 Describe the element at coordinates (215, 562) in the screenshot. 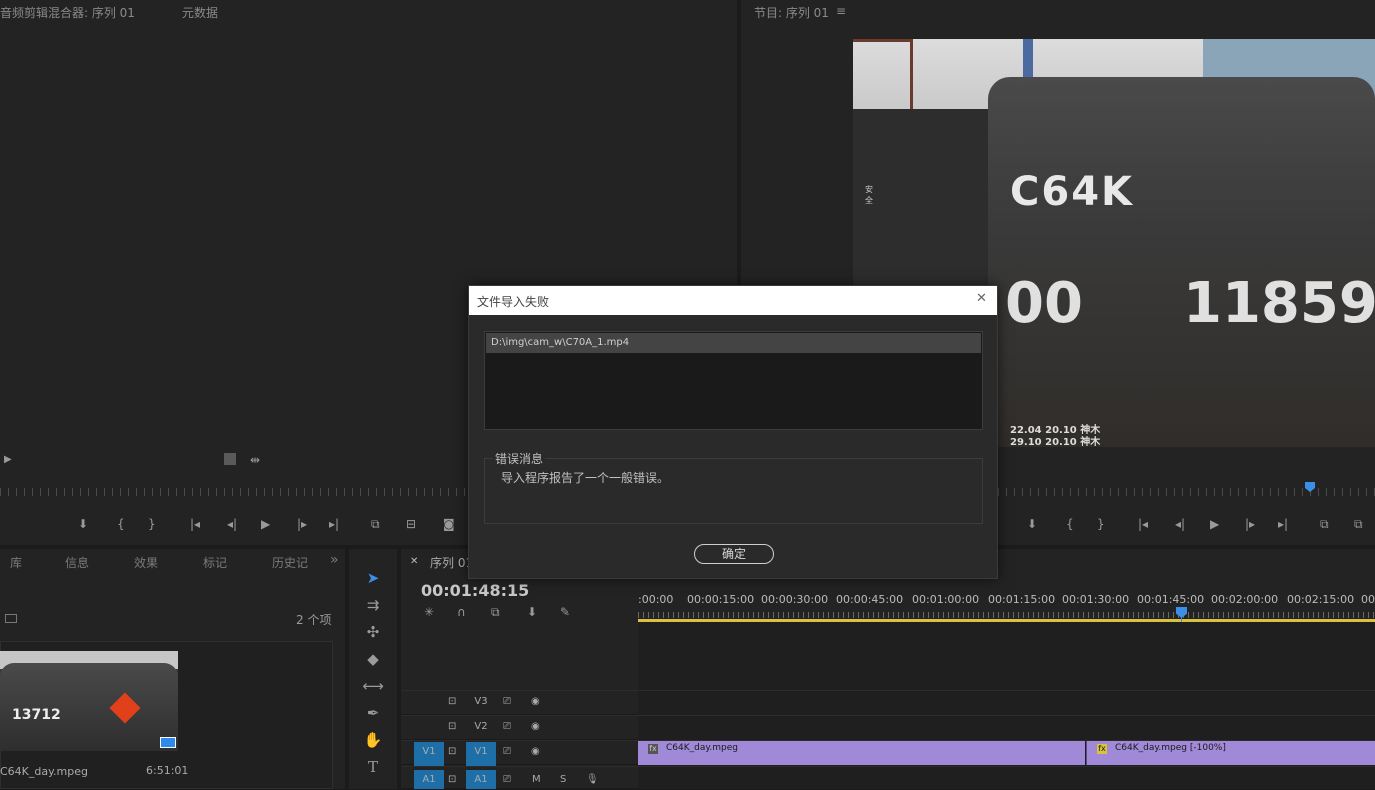

I see `tab-markers: 标记` at that location.